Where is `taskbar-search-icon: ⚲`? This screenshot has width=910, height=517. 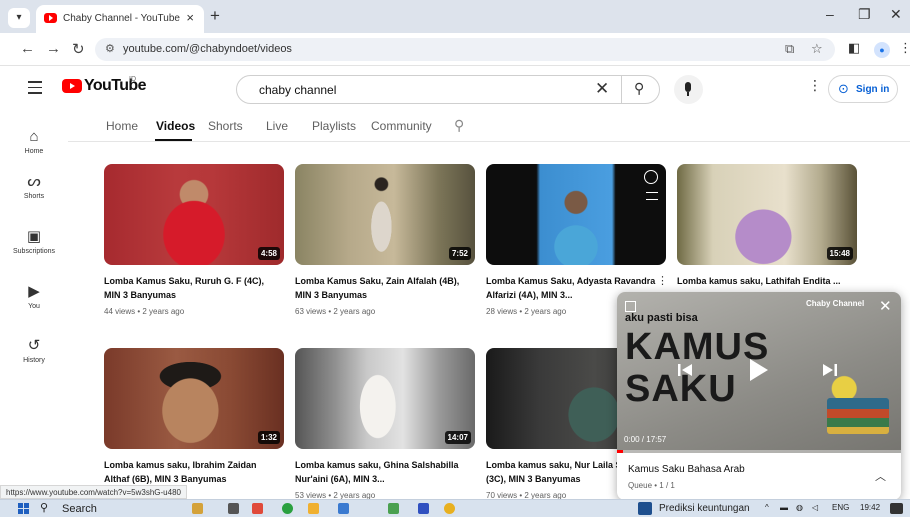 taskbar-search-icon: ⚲ is located at coordinates (44, 507).